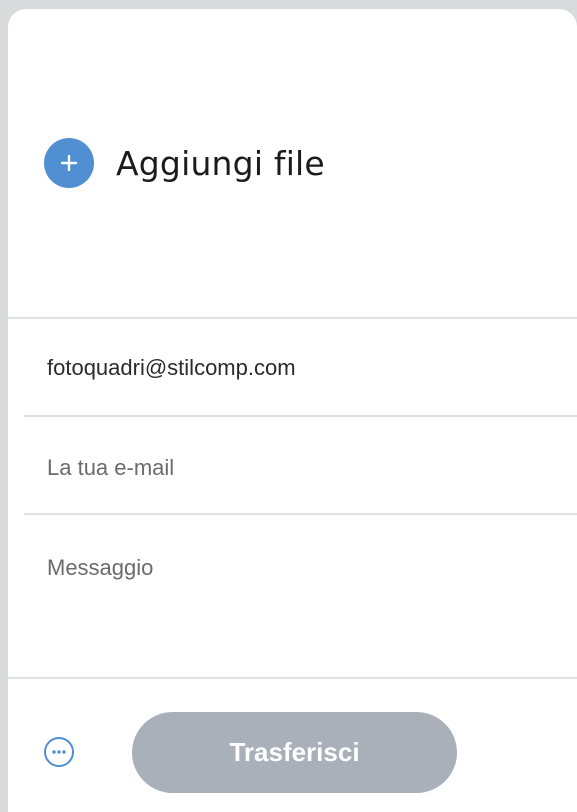 The height and width of the screenshot is (812, 577). What do you see at coordinates (294, 752) in the screenshot?
I see `transfer-button: Trasferisci` at bounding box center [294, 752].